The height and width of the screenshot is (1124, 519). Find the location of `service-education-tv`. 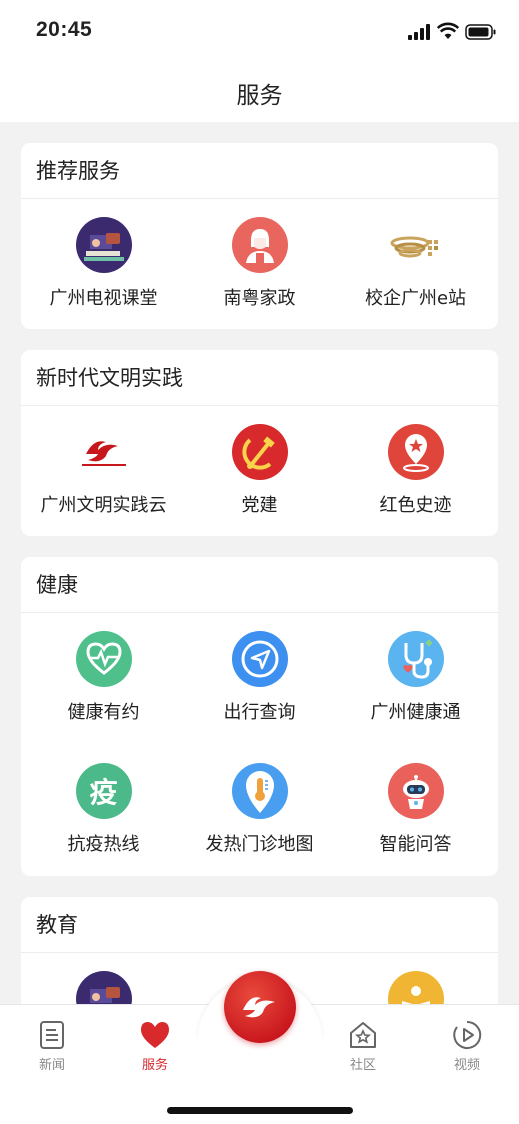

service-education-tv is located at coordinates (103, 988).